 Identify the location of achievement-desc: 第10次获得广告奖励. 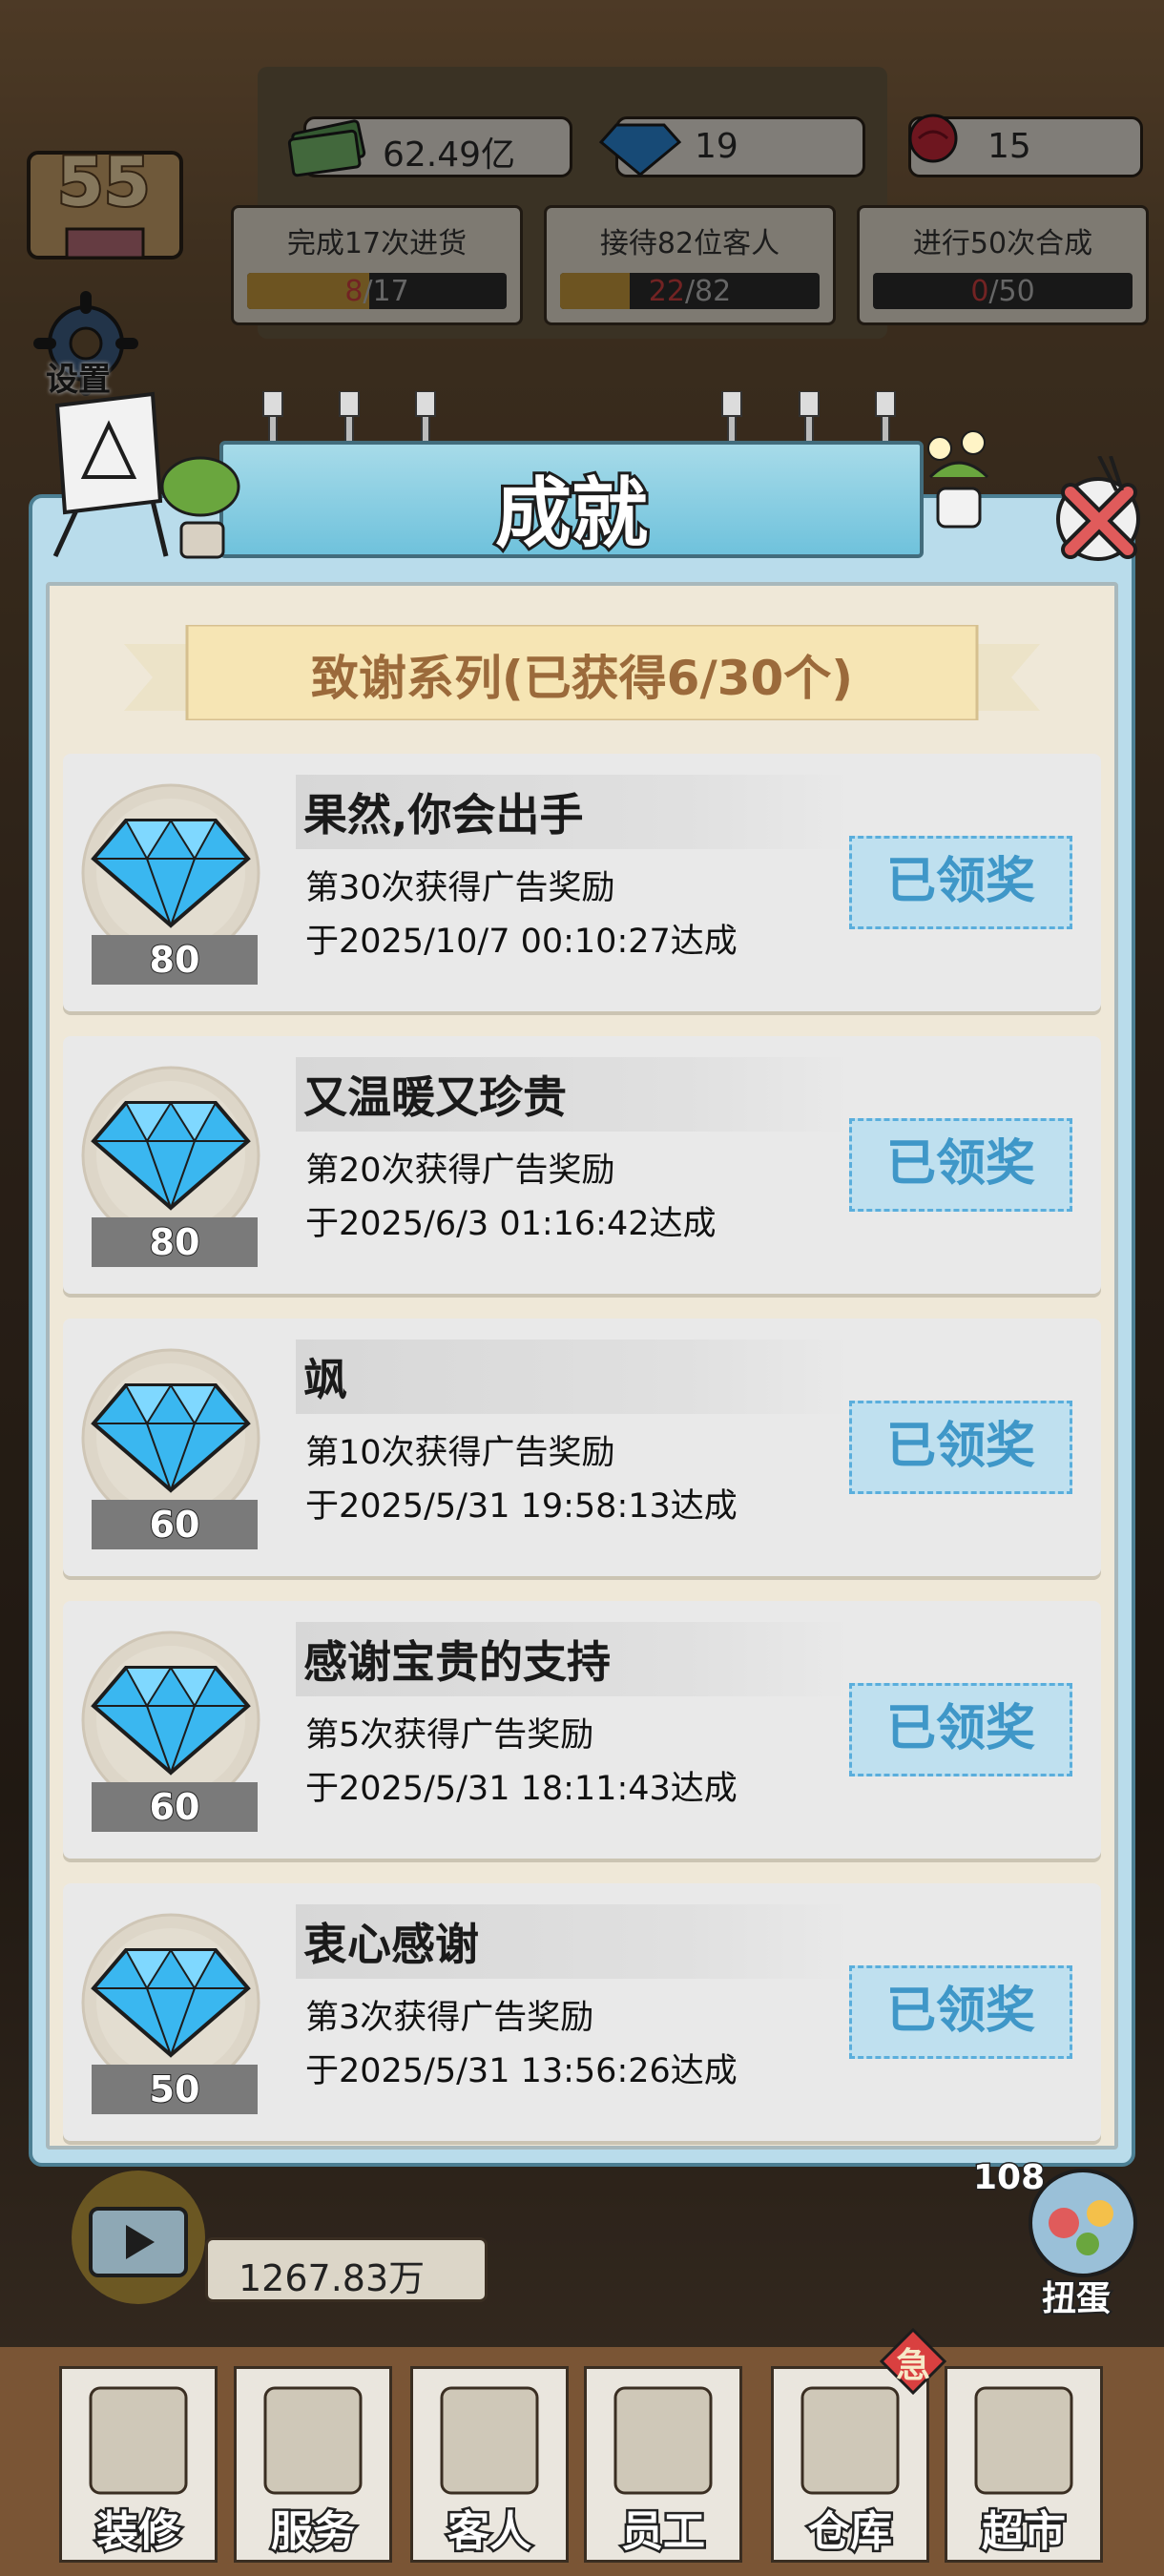
(460, 1453).